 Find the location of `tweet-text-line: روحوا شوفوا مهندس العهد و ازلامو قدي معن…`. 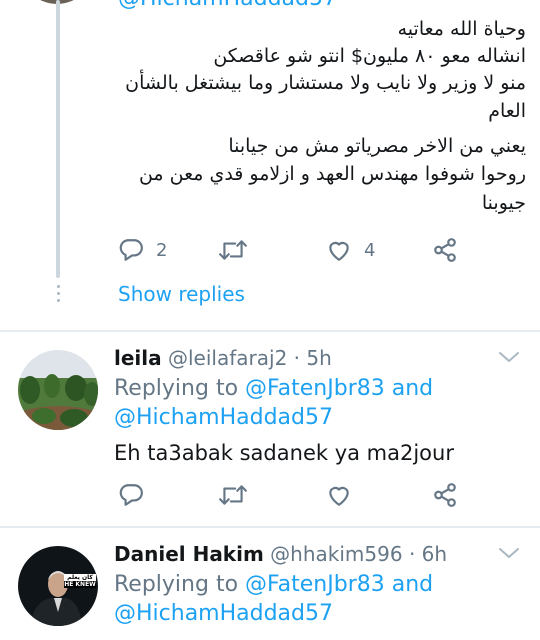

tweet-text-line: روحوا شوفوا مهندس العهد و ازلامو قدي معن… is located at coordinates (332, 174).